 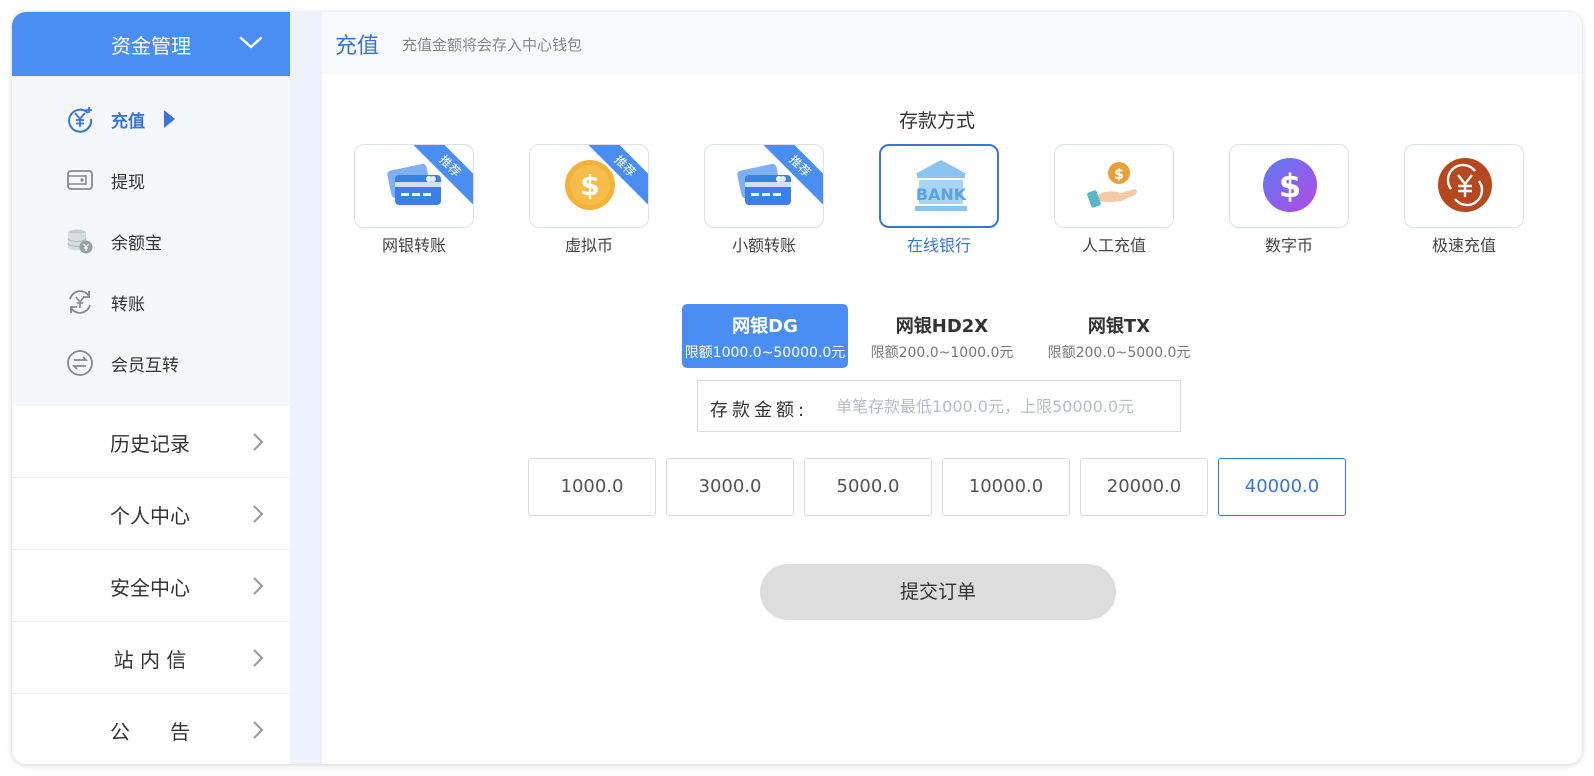 I want to click on sidebar-item-label: 会员互转, so click(x=145, y=366).